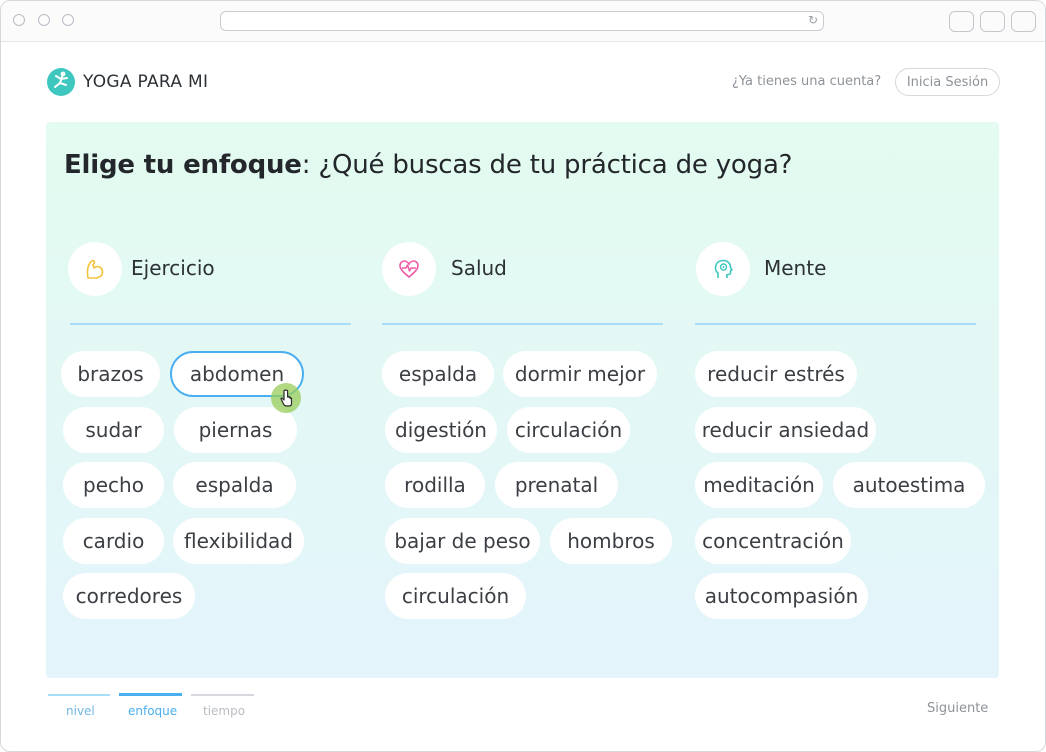  What do you see at coordinates (776, 374) in the screenshot?
I see `chip-reducir-estres: reducir estrés` at bounding box center [776, 374].